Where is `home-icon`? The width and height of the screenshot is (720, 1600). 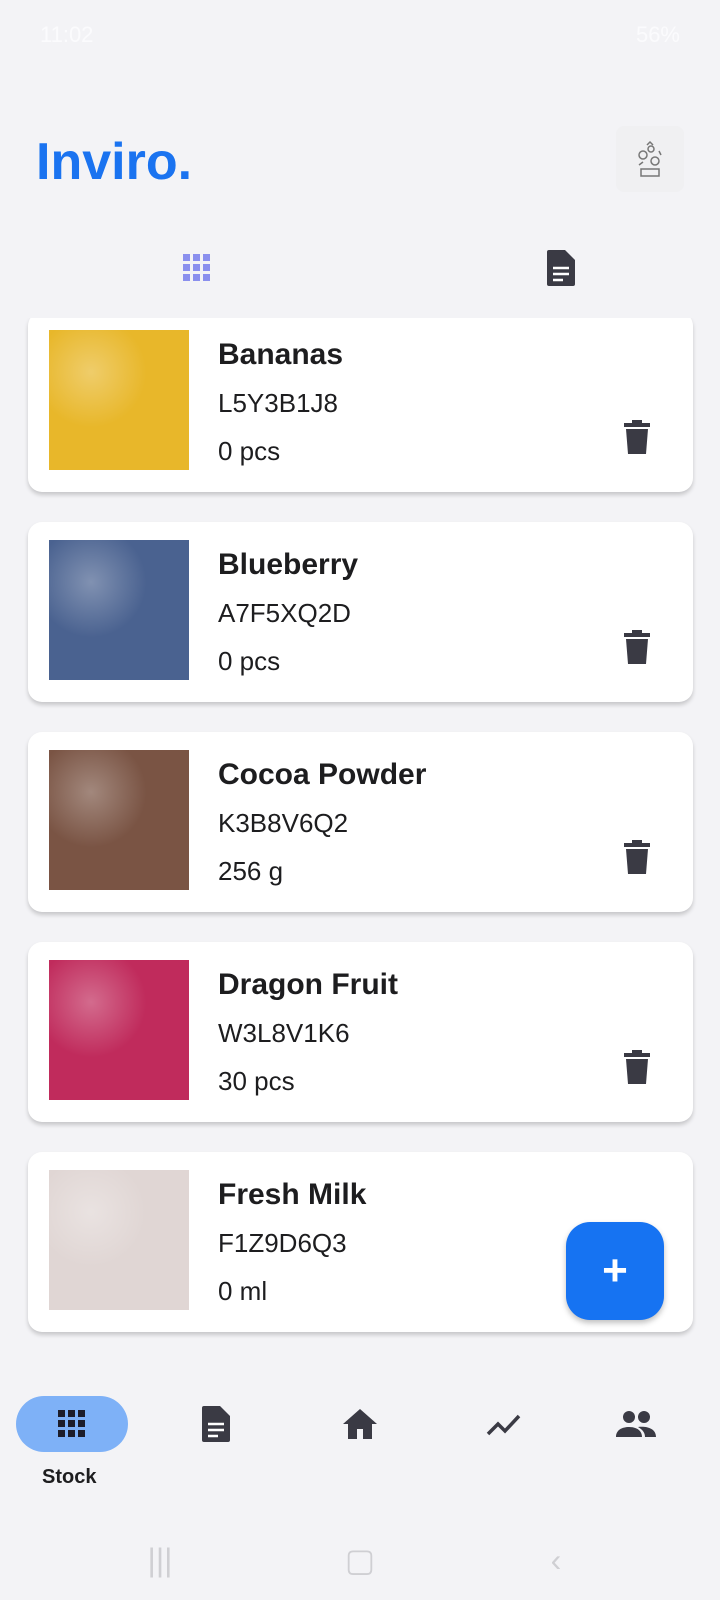 home-icon is located at coordinates (360, 1424).